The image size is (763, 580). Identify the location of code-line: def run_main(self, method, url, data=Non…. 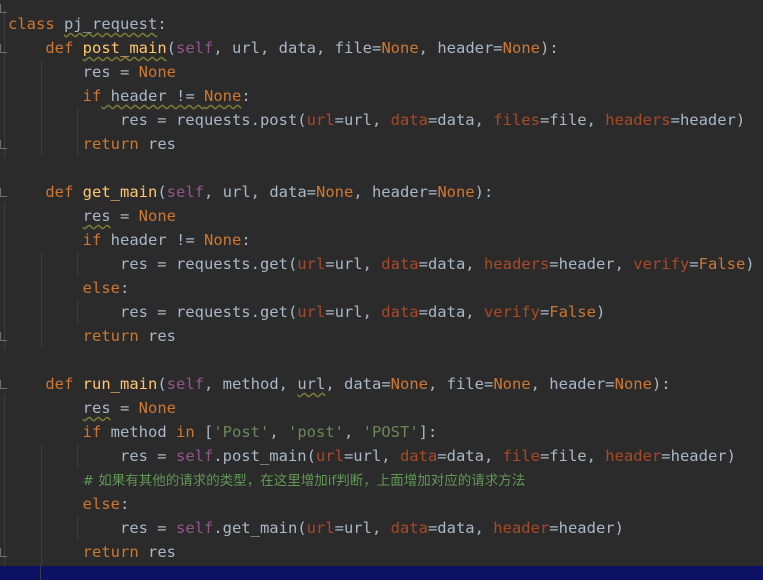
(339, 384).